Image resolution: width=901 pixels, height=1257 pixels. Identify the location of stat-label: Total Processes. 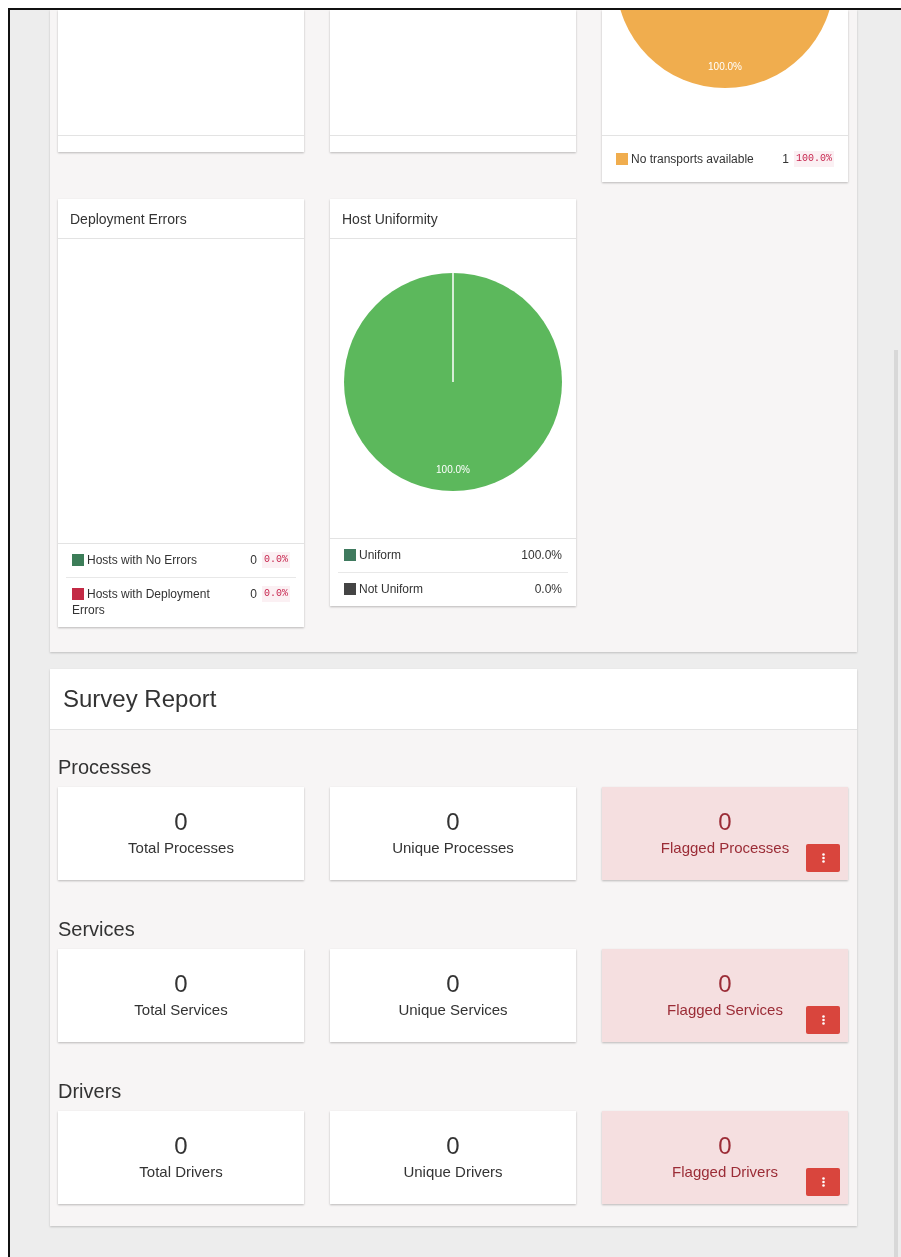
(181, 847).